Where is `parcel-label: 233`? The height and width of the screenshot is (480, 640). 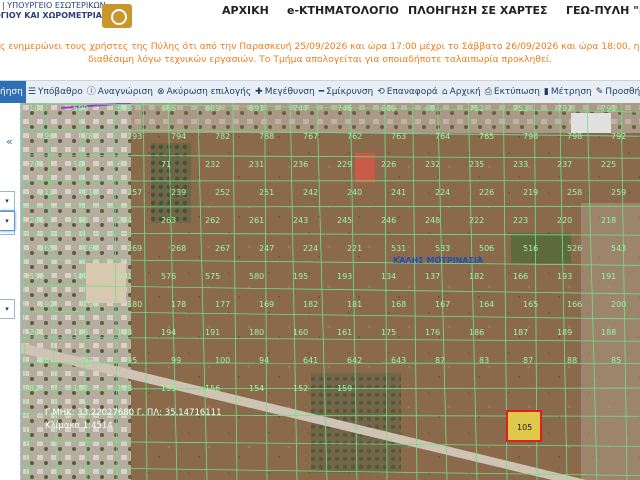
parcel-label: 233 is located at coordinates (520, 164).